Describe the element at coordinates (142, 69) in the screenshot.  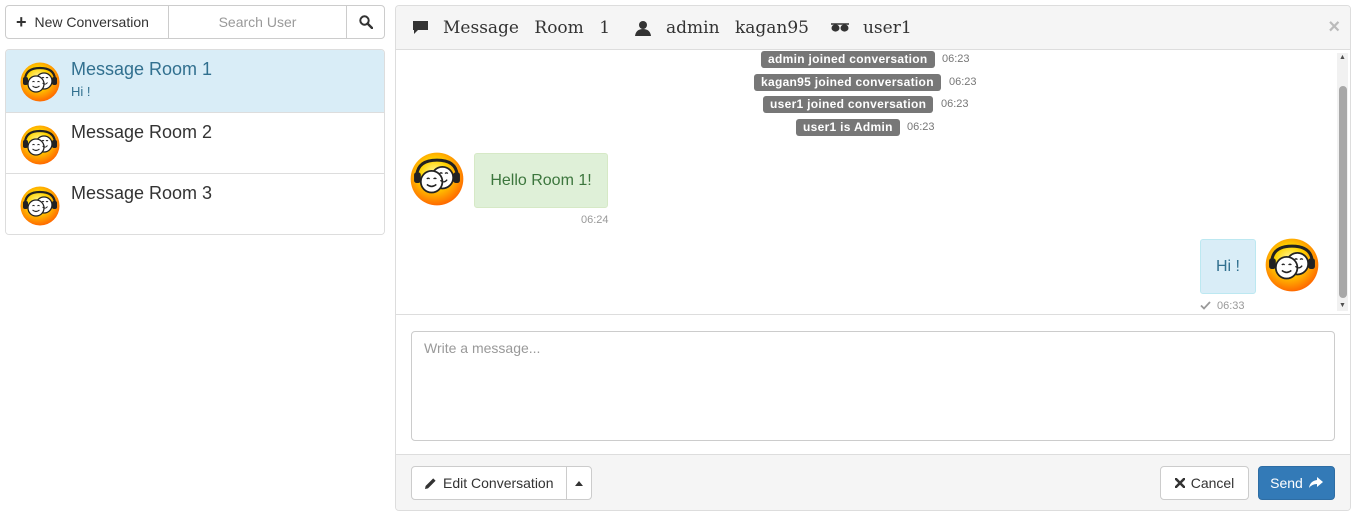
I see `room-name: Message Room 1` at that location.